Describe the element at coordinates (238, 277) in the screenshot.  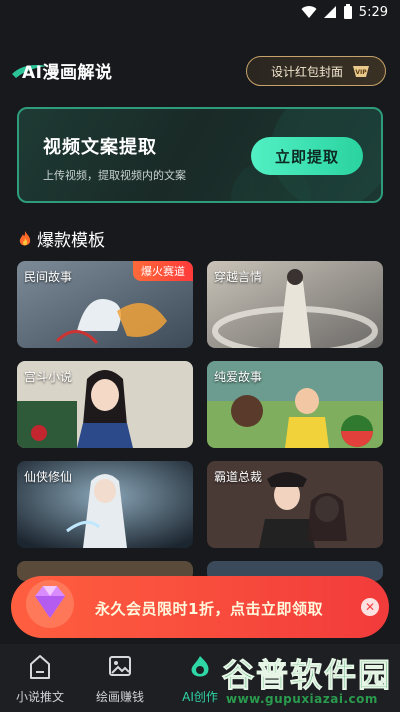
I see `template-label: 穿越言情` at that location.